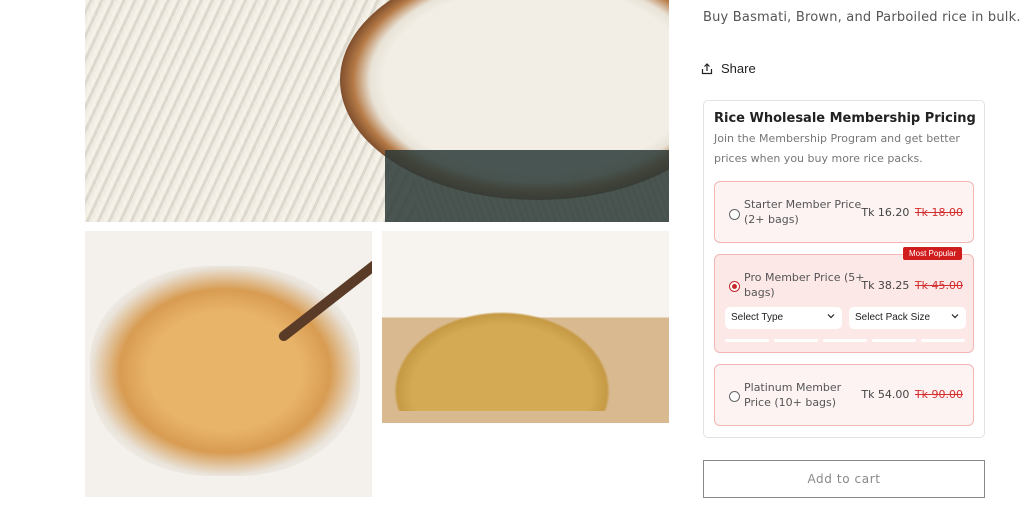  I want to click on share-label: Share, so click(738, 68).